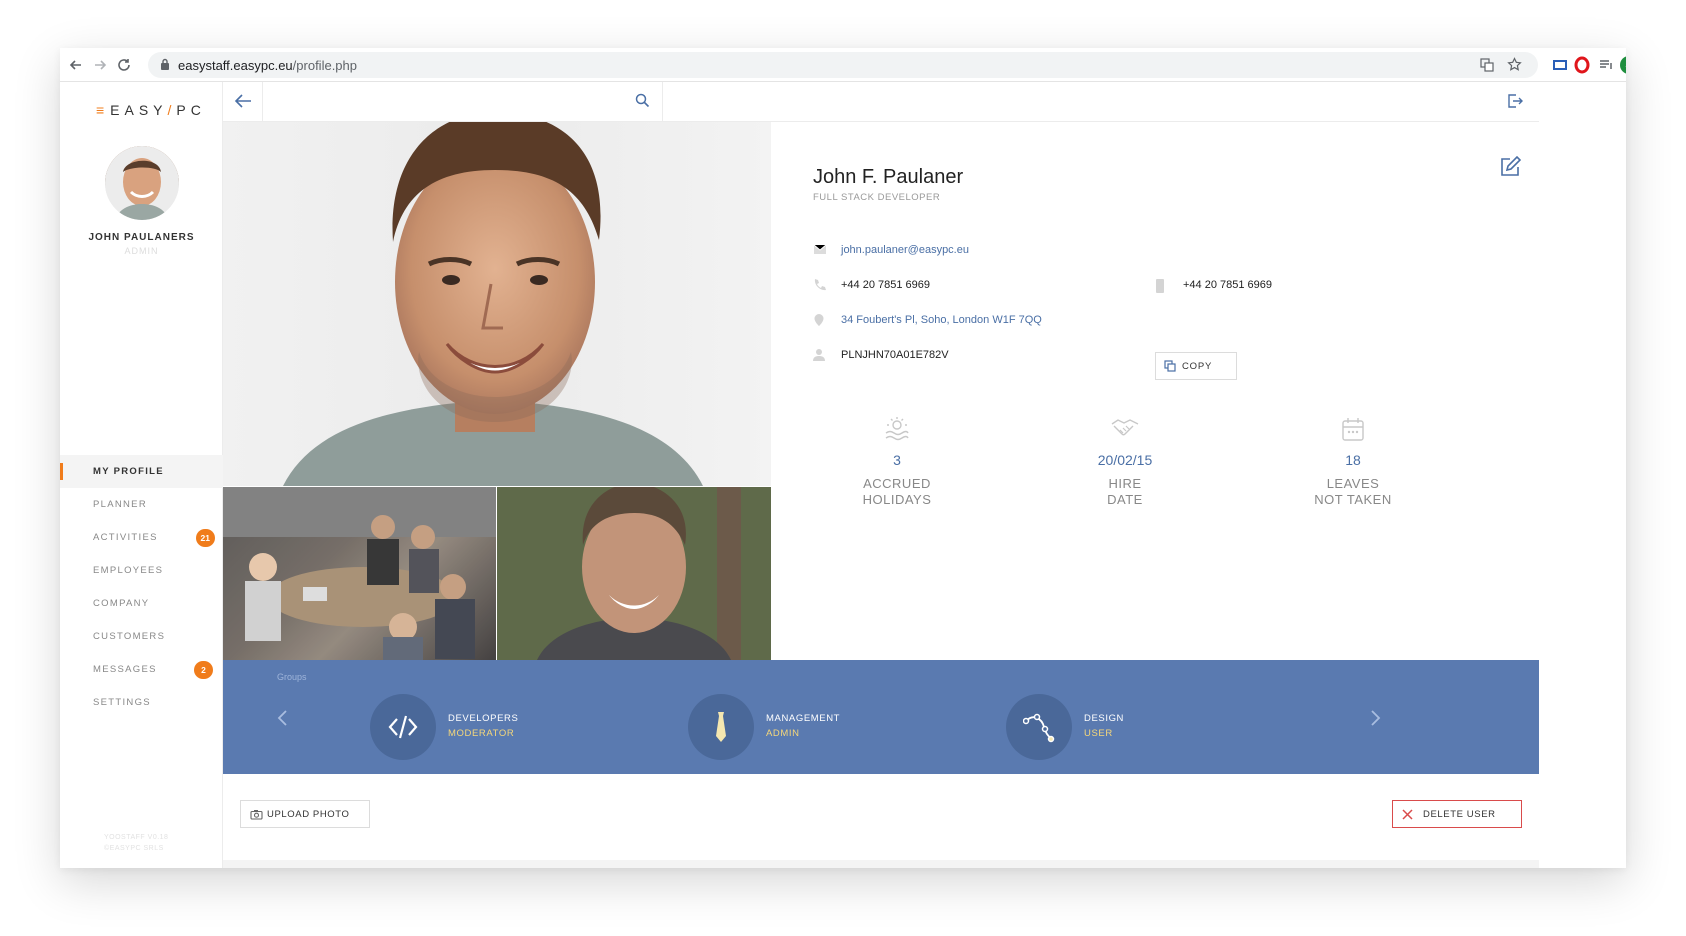 The height and width of the screenshot is (936, 1686). Describe the element at coordinates (235, 65) in the screenshot. I see `url-host: easystaff.easypc.eu` at that location.